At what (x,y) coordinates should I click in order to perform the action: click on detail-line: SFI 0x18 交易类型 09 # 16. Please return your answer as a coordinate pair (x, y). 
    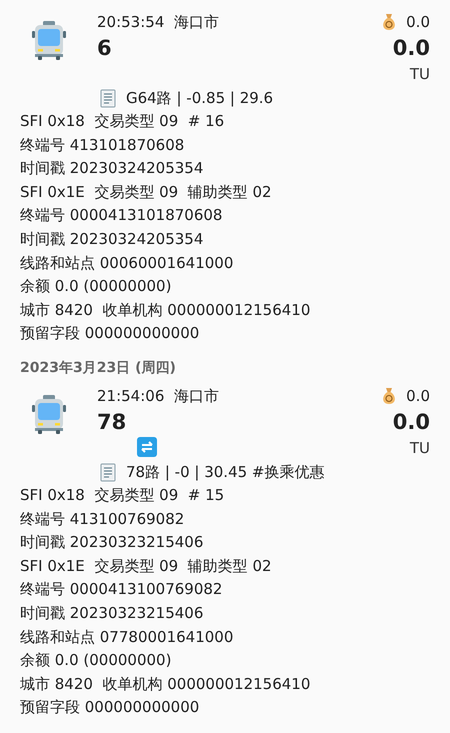
    Looking at the image, I should click on (123, 121).